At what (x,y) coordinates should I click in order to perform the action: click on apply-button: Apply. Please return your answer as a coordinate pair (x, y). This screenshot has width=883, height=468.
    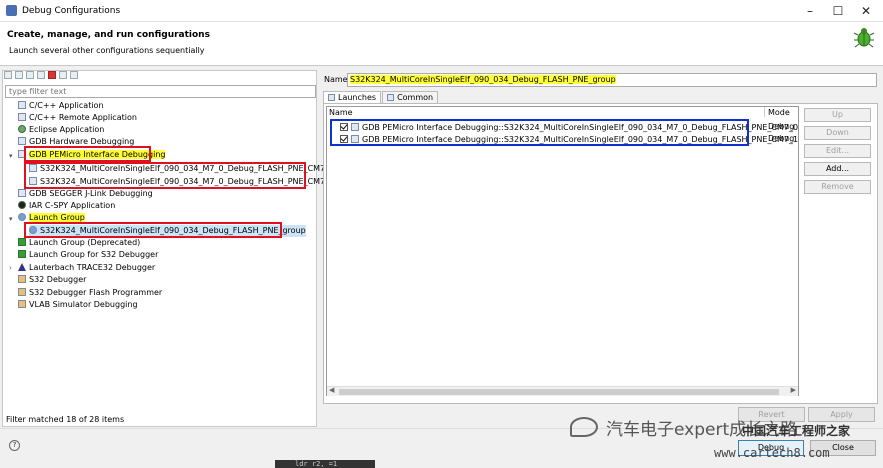
    Looking at the image, I should click on (841, 414).